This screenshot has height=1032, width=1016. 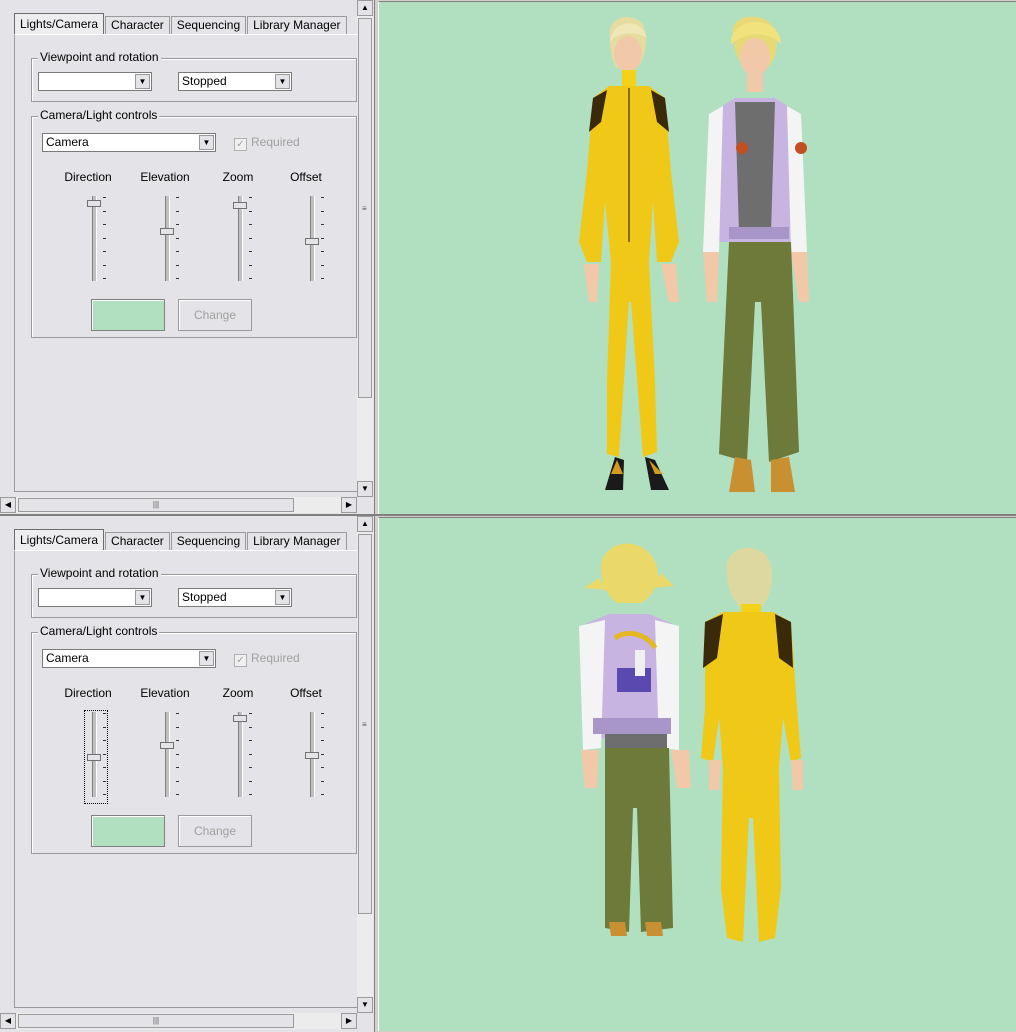 I want to click on man-jacket-front, so click(x=756, y=254).